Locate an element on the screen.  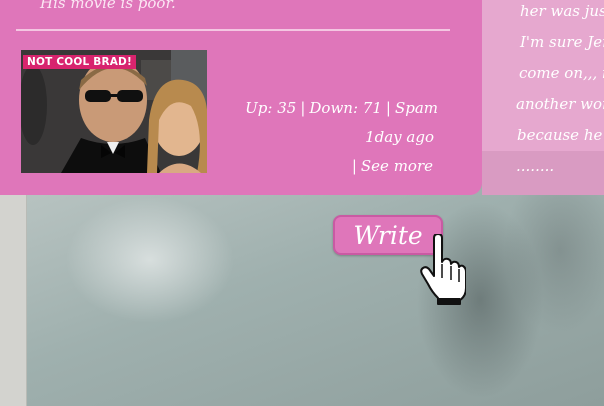
spam-link: Spam is located at coordinates (416, 108).